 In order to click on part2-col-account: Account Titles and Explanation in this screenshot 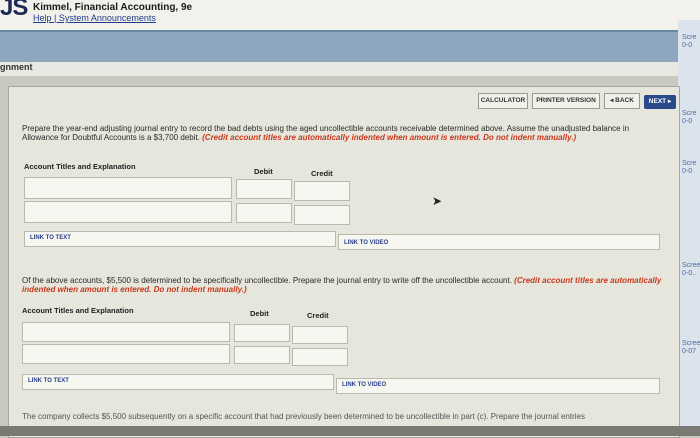, I will do `click(78, 310)`.